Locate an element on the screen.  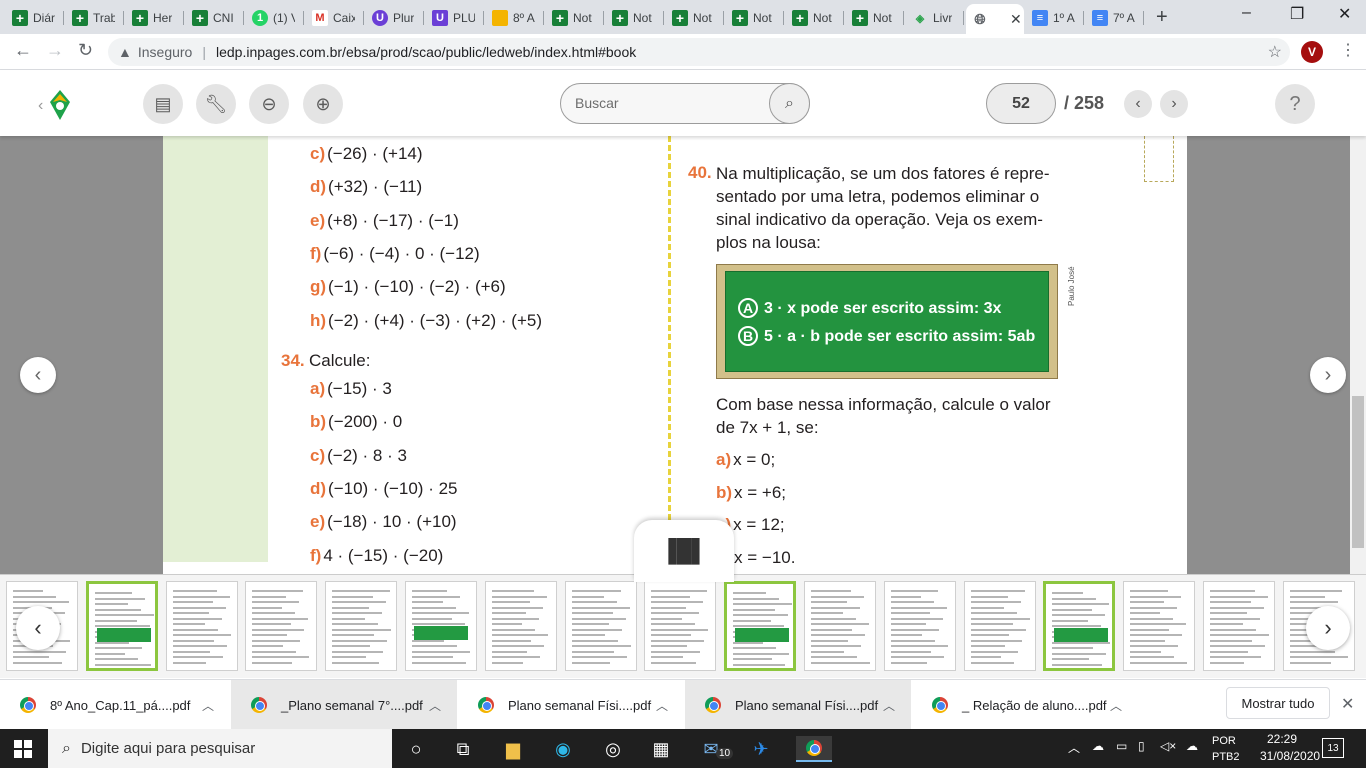
taskbar-search: ⌕ Digite aqui para pesquisar is located at coordinates (220, 748).